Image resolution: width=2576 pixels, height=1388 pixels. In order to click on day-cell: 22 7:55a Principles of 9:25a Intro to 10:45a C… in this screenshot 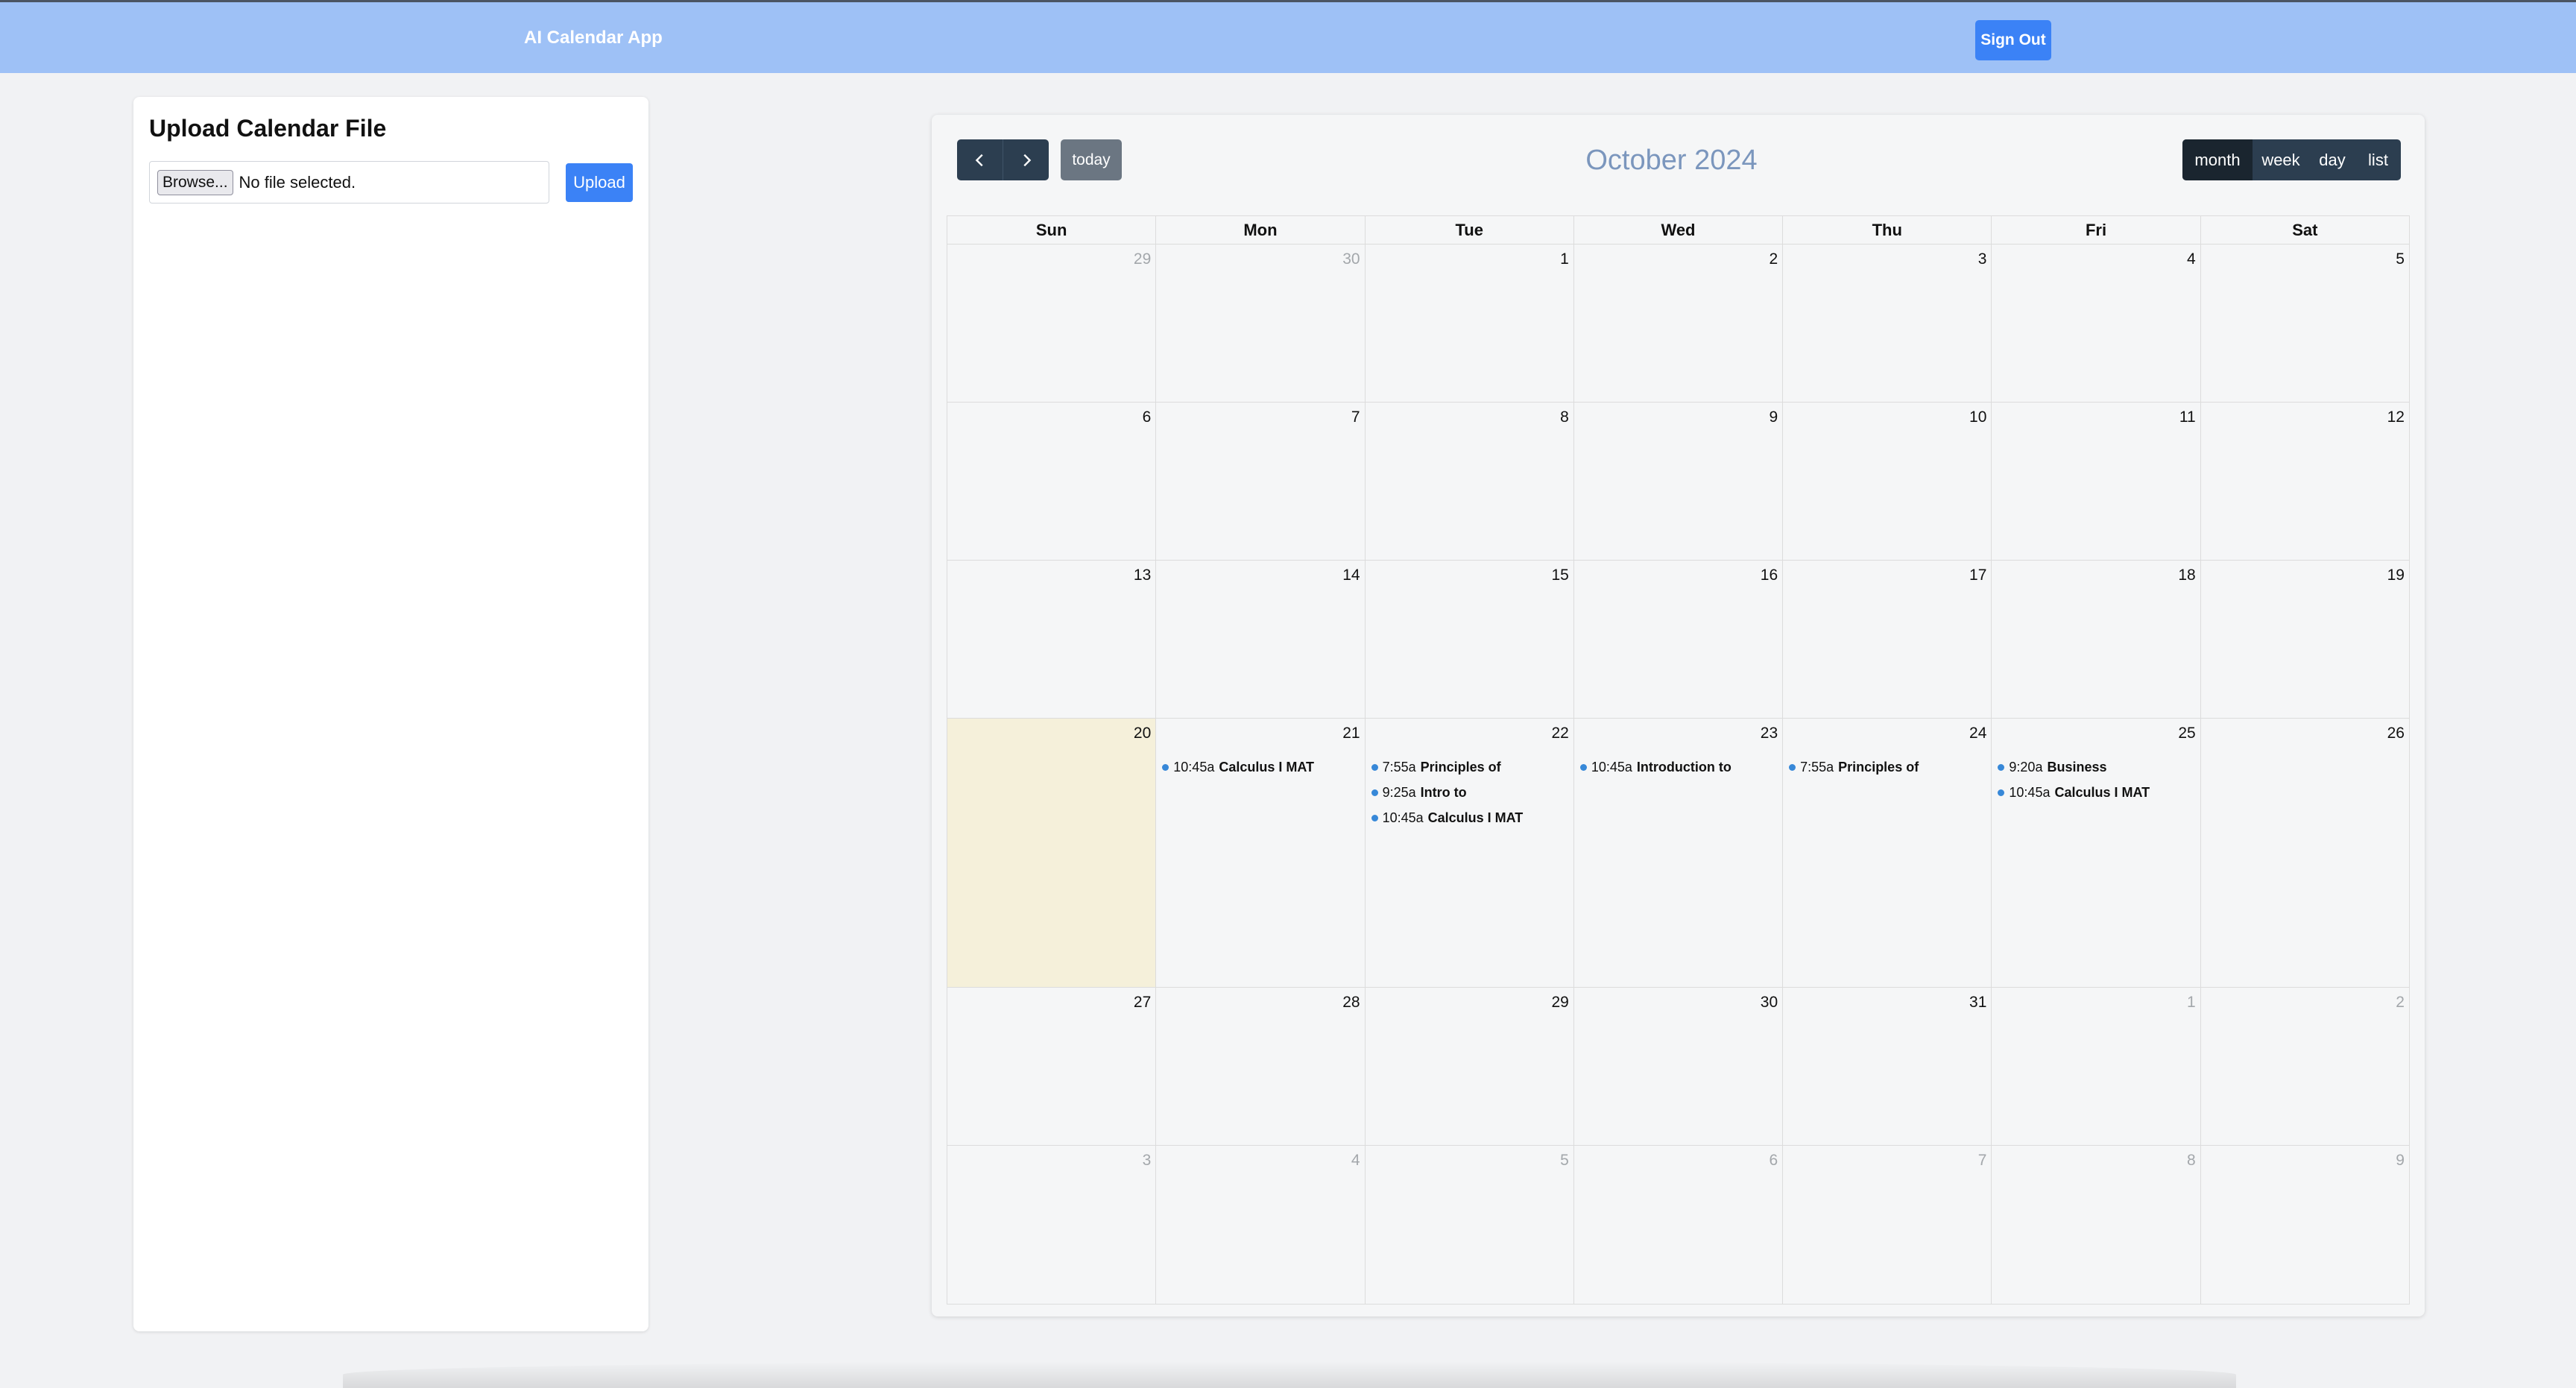, I will do `click(1470, 853)`.